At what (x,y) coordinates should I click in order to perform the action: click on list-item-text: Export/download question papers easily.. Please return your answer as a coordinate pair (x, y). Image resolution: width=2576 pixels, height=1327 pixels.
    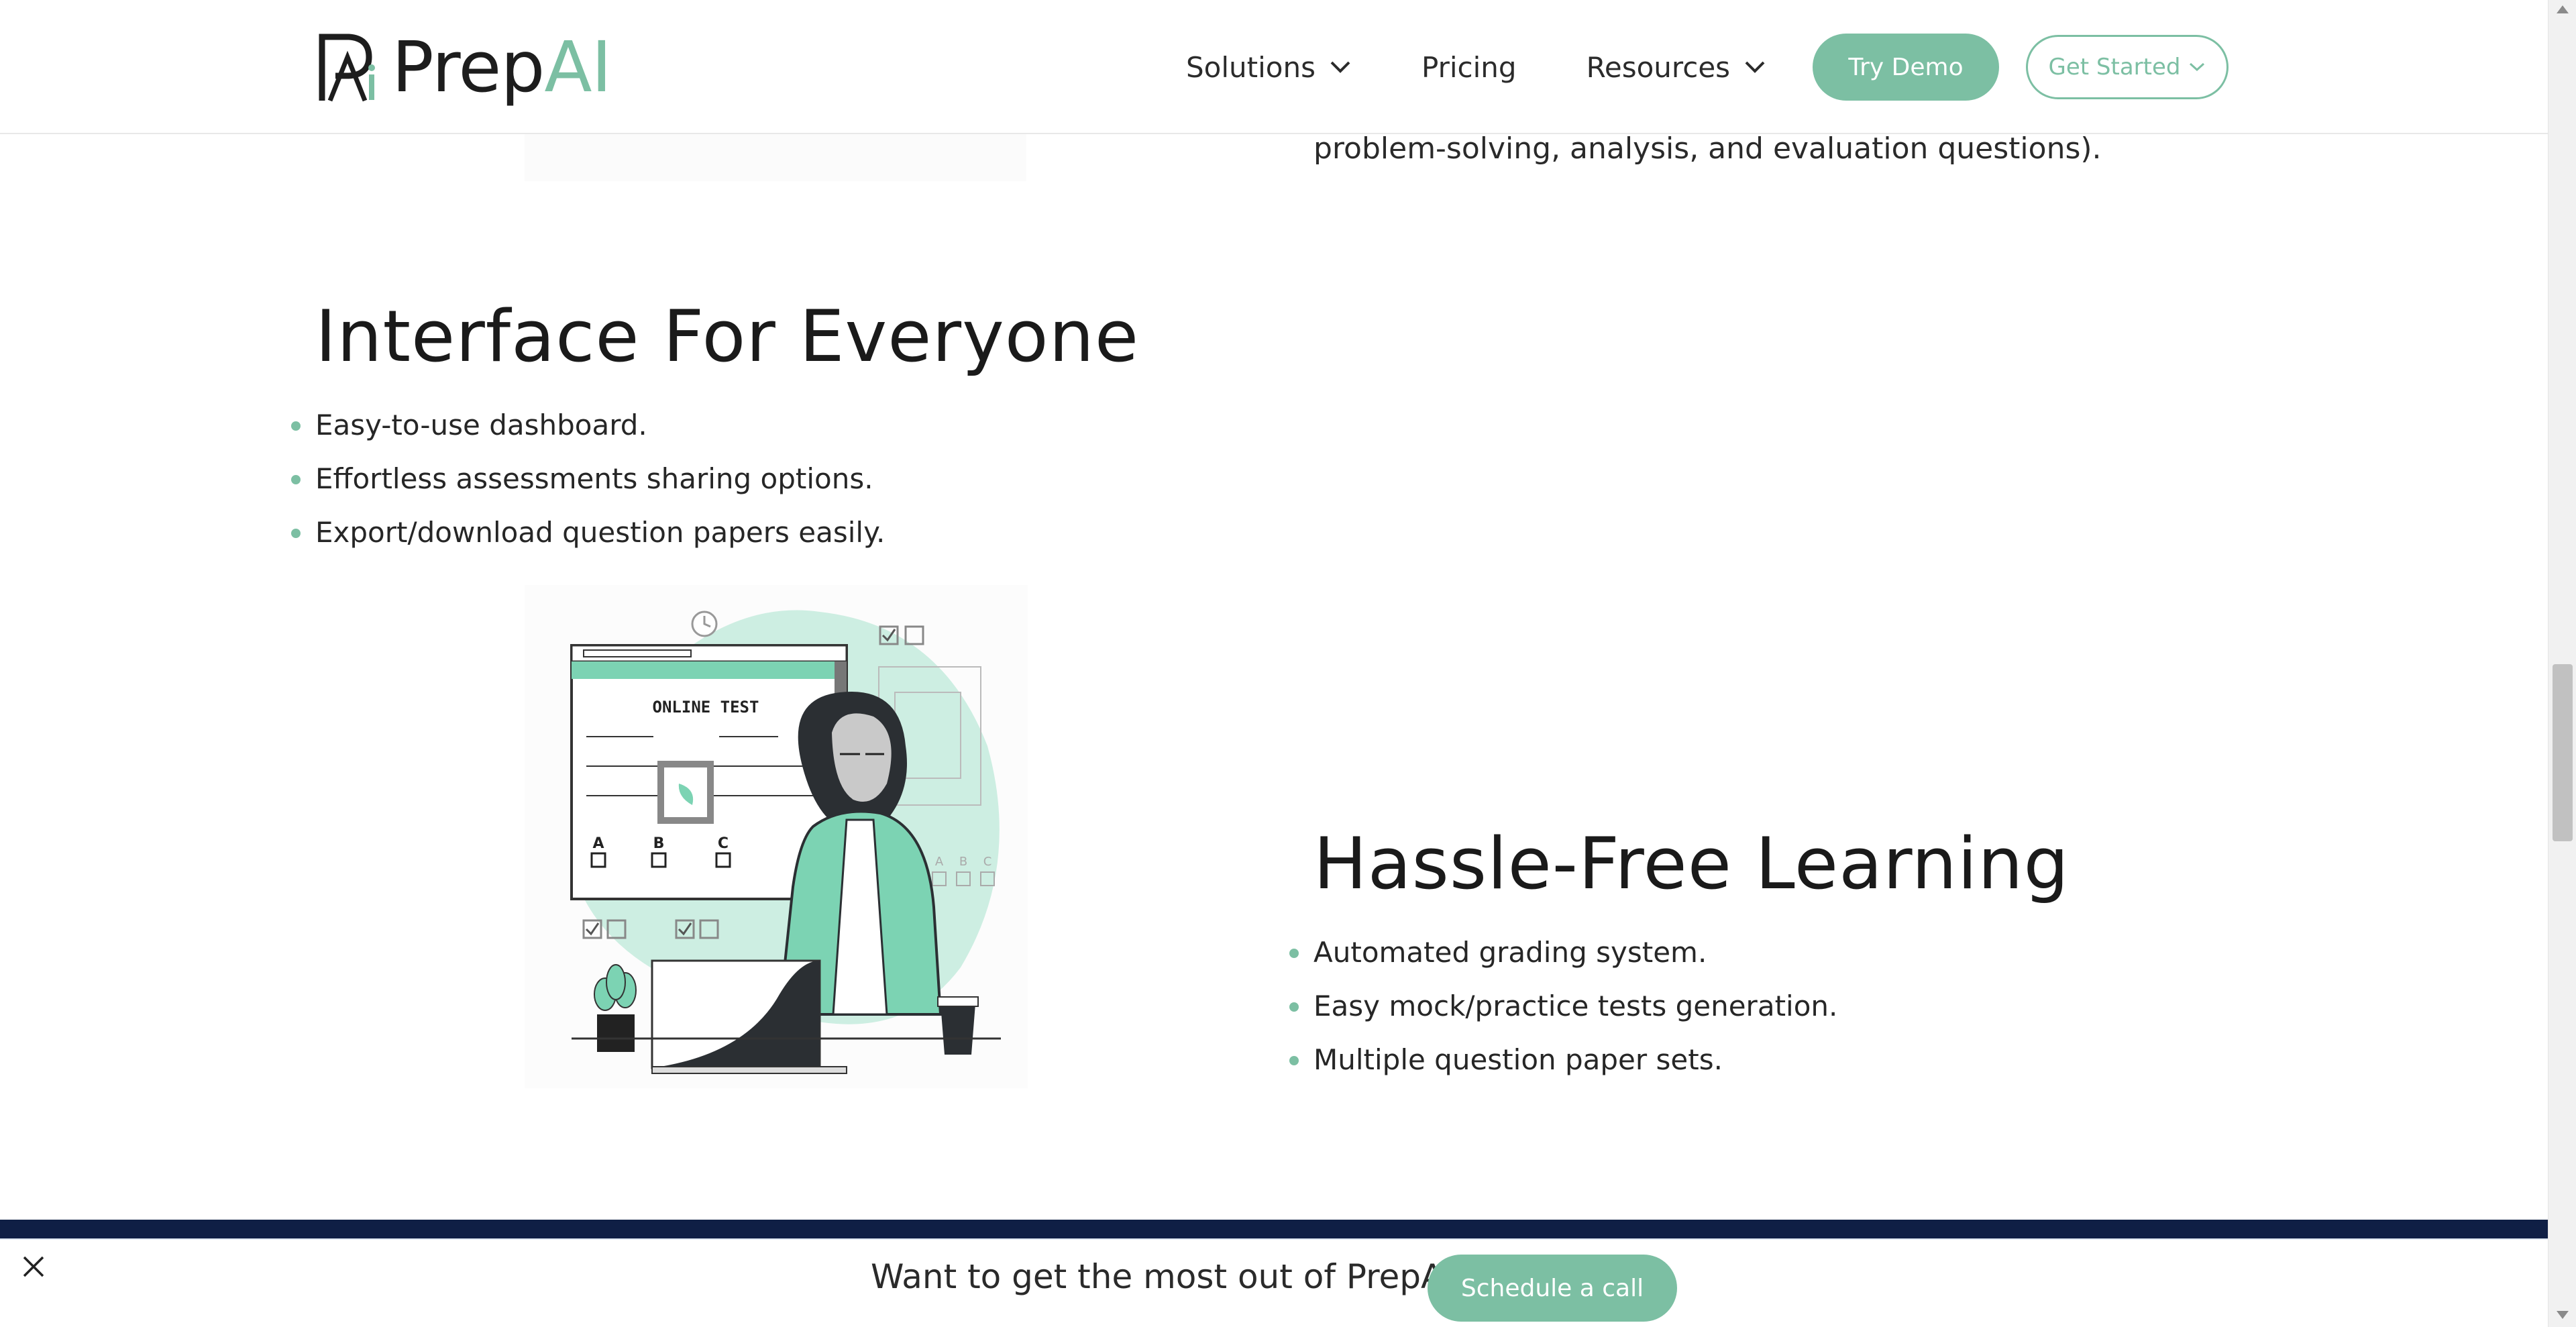
    Looking at the image, I should click on (600, 532).